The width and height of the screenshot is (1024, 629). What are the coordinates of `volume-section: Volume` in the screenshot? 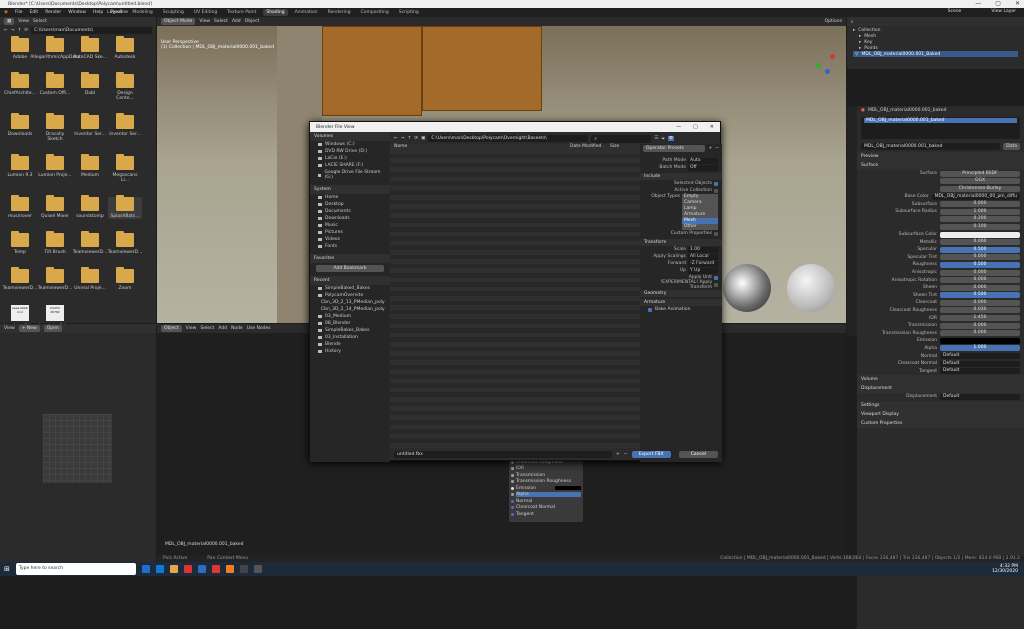 It's located at (940, 380).